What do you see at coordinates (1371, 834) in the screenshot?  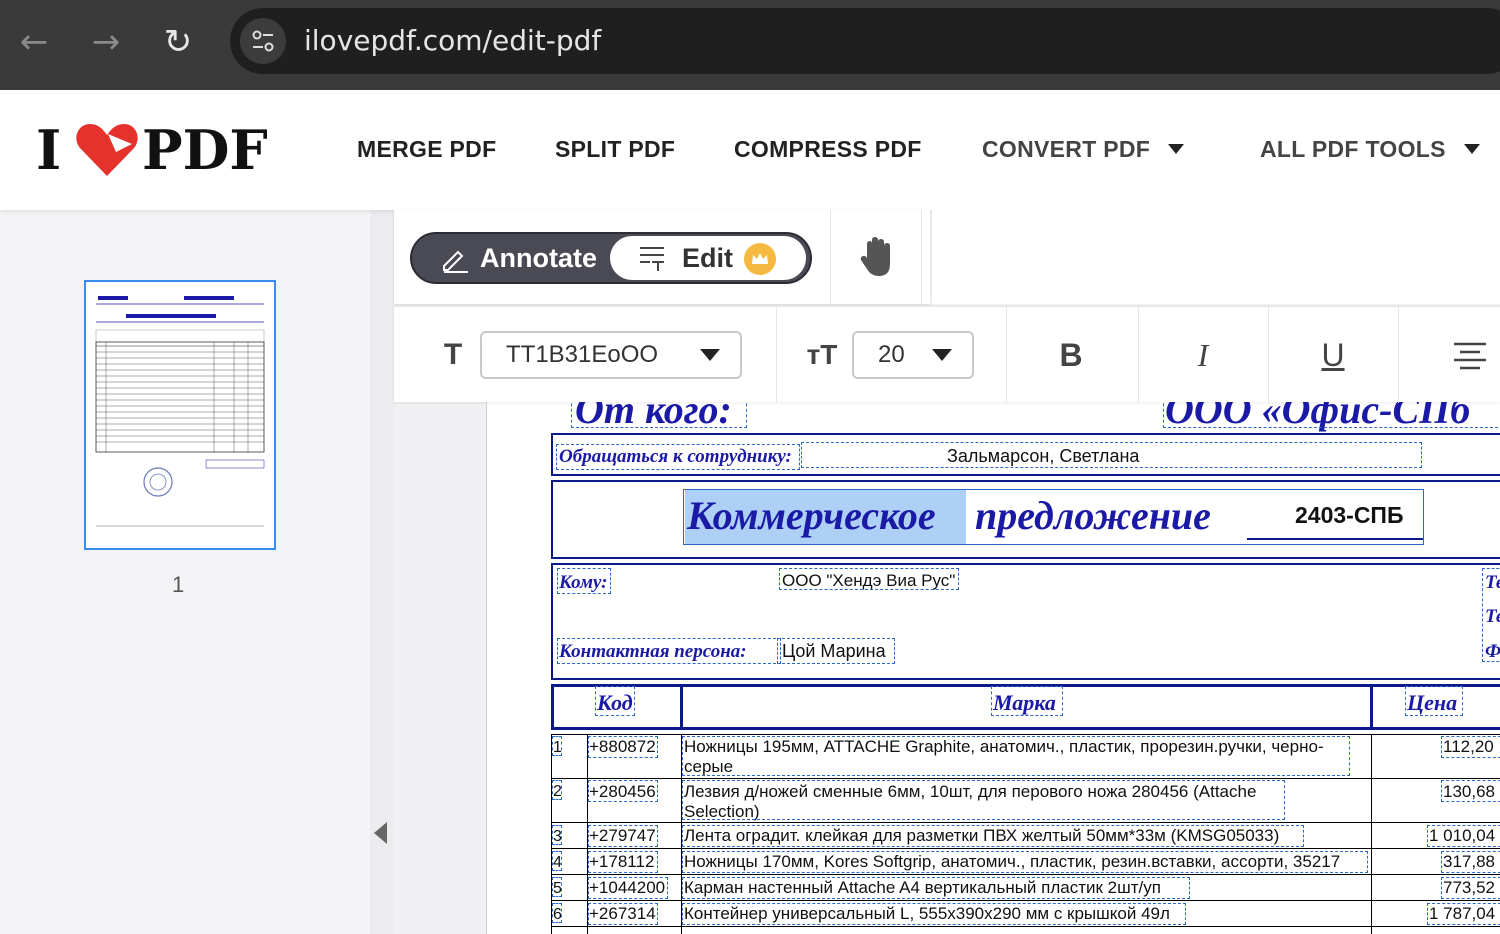 I see `column-divider` at bounding box center [1371, 834].